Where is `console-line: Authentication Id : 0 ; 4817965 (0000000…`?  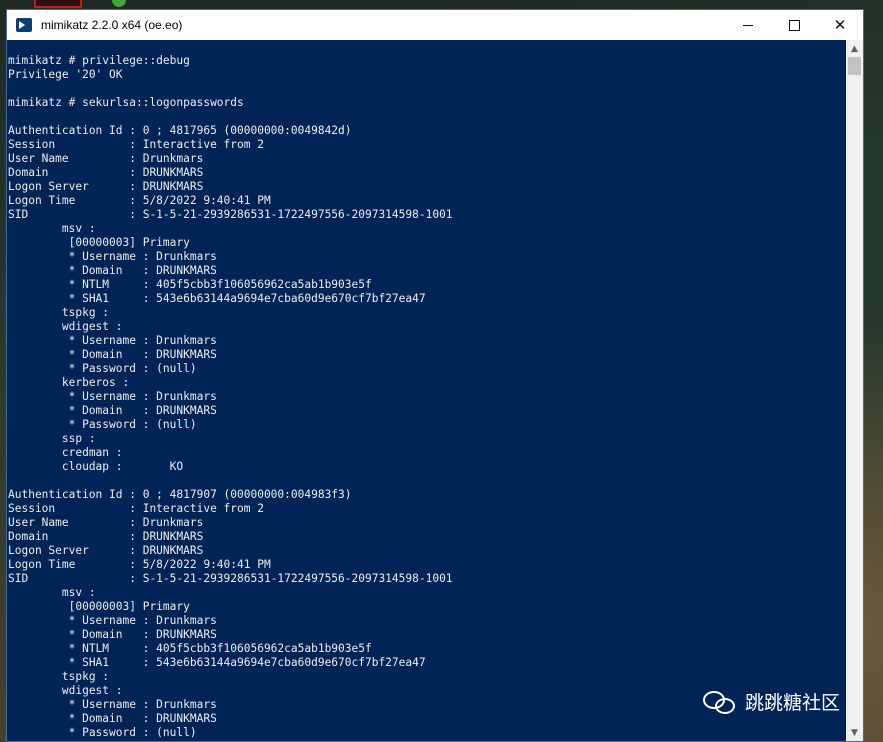
console-line: Authentication Id : 0 ; 4817965 (0000000… is located at coordinates (180, 130).